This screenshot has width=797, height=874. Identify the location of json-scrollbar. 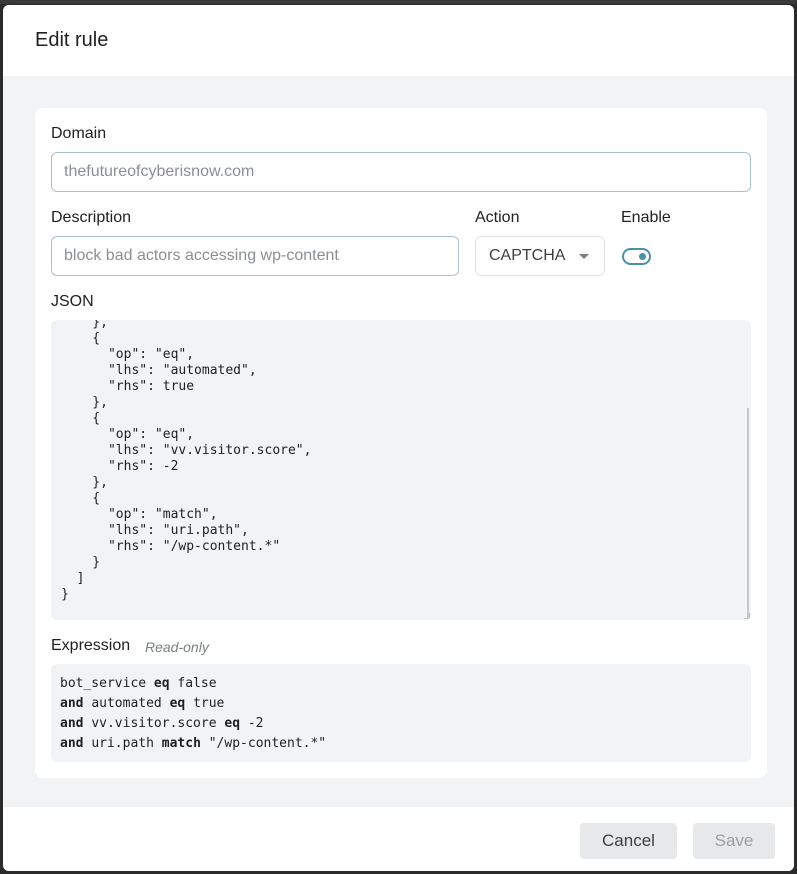
(748, 513).